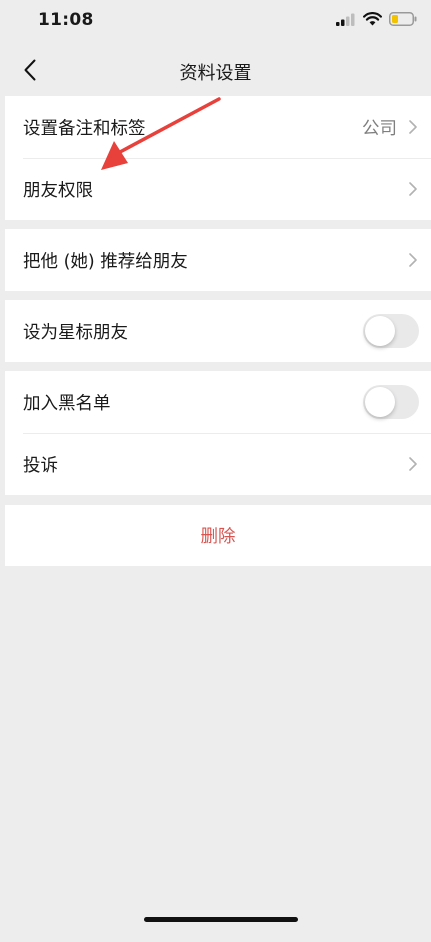 This screenshot has height=942, width=431. Describe the element at coordinates (218, 127) in the screenshot. I see `row-set-remarks-tags: 设置备注和标签 公司` at that location.